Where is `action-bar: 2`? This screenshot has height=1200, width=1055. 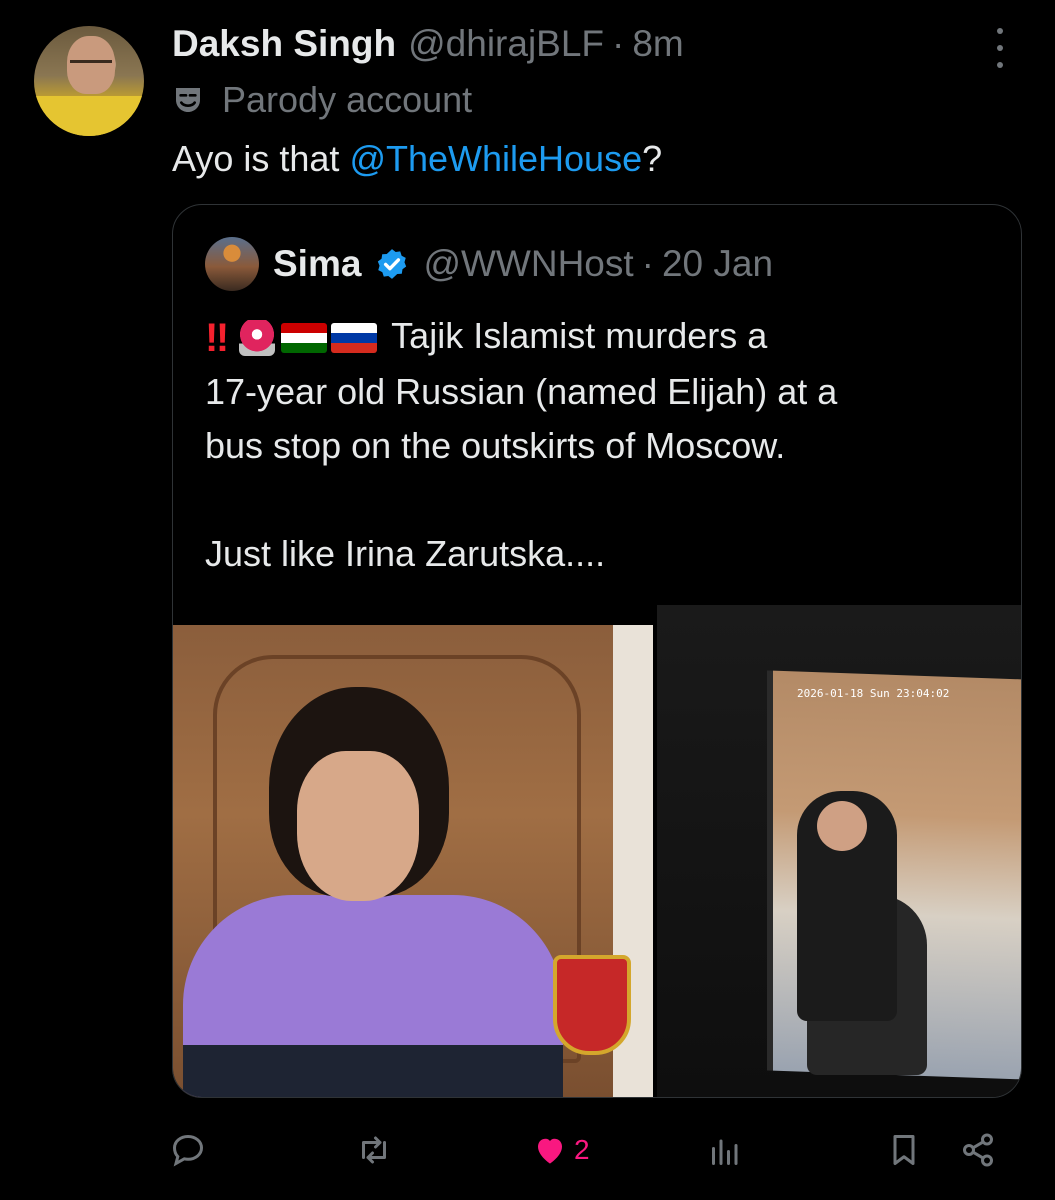
action-bar: 2 is located at coordinates (527, 1150).